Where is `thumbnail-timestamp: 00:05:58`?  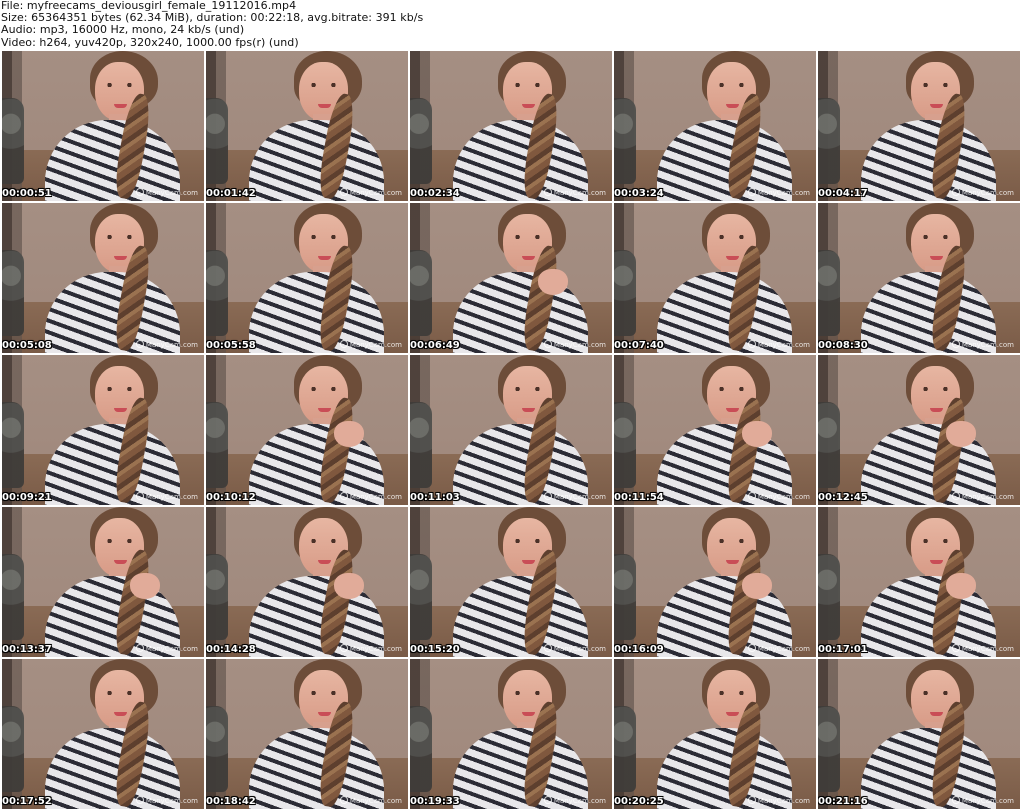
thumbnail-timestamp: 00:05:58 is located at coordinates (231, 345).